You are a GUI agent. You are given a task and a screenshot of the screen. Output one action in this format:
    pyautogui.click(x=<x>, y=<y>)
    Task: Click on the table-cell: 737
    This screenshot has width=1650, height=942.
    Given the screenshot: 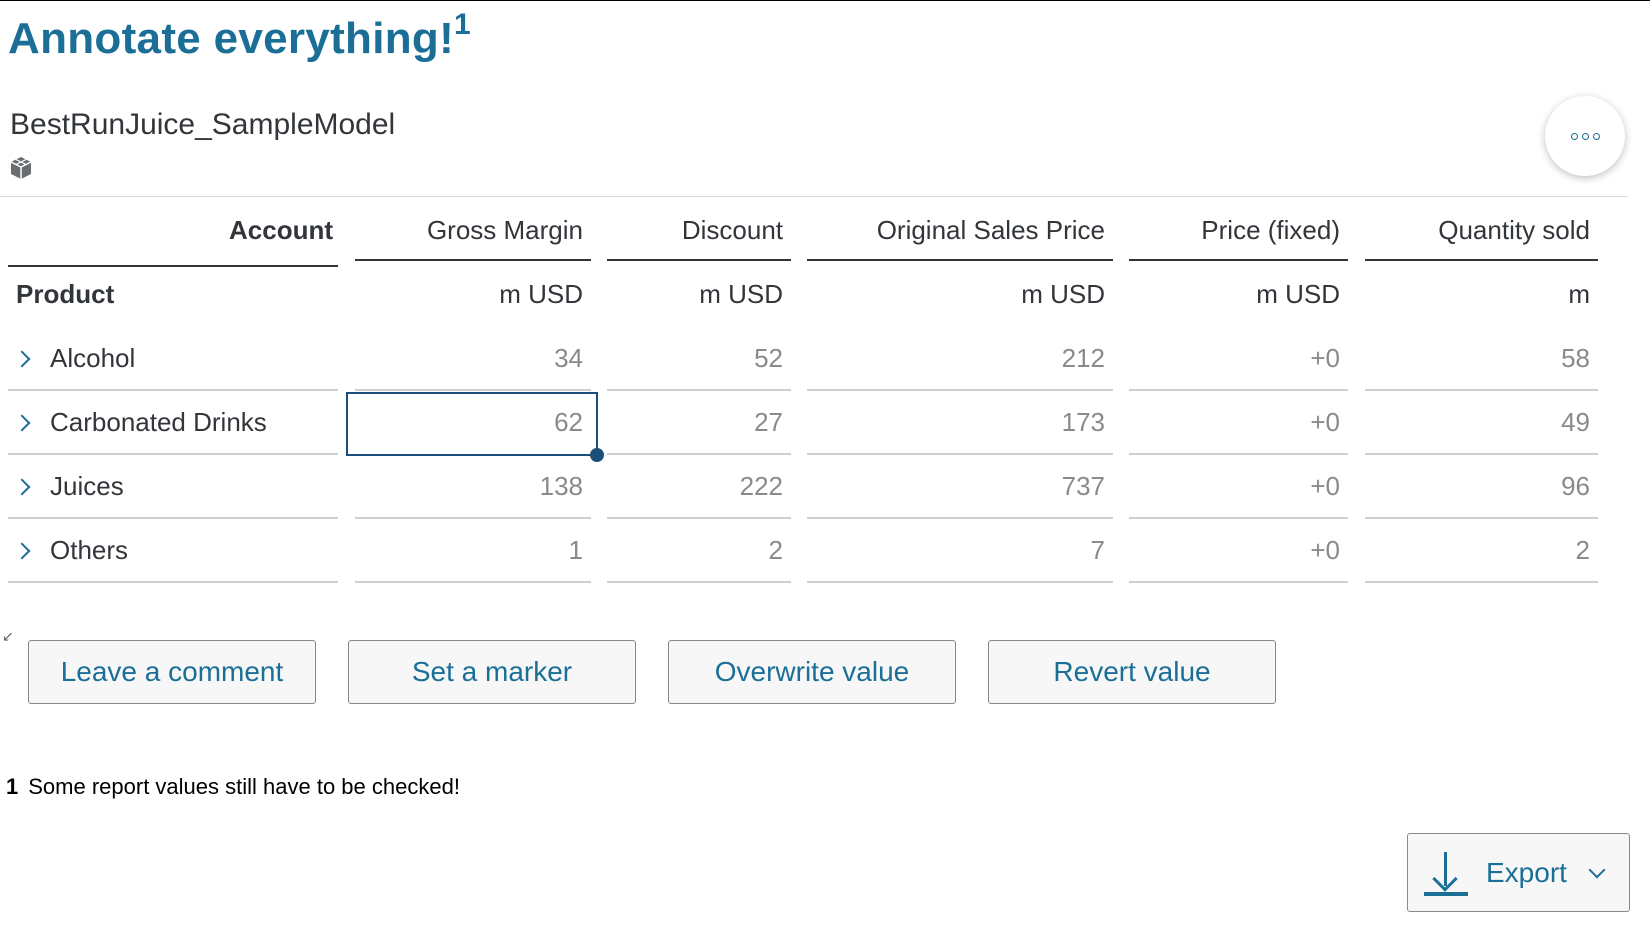 What is the action you would take?
    pyautogui.click(x=956, y=486)
    